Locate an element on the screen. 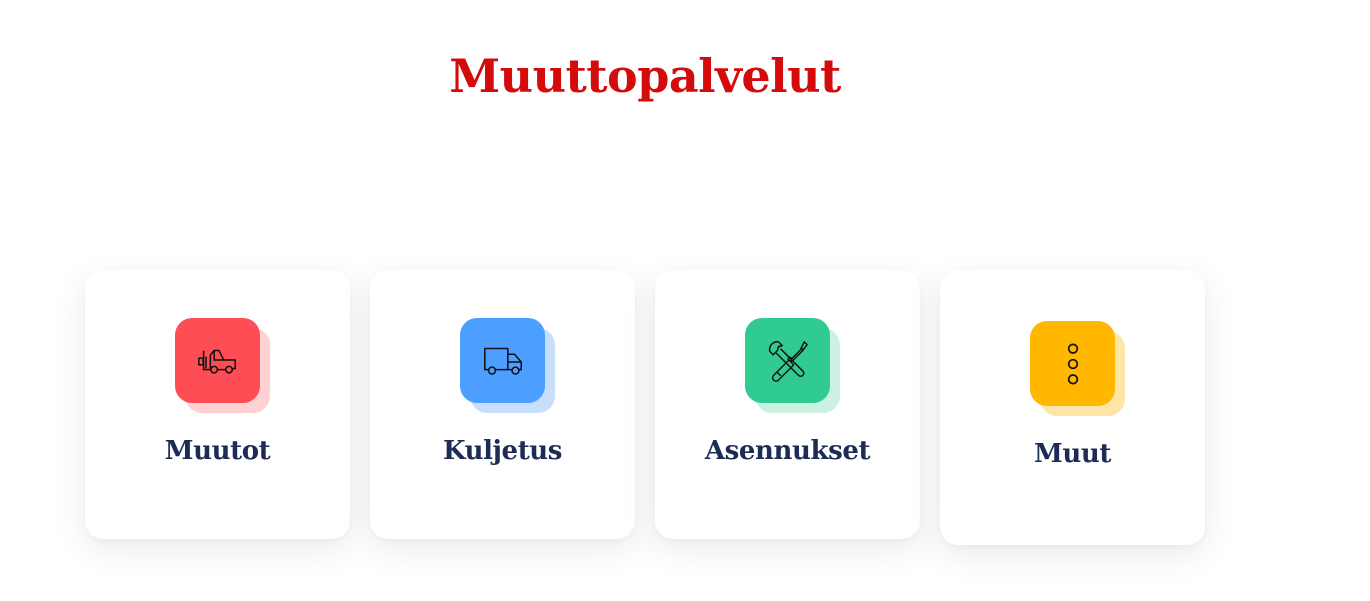  service-card-muut: Muut is located at coordinates (1072, 407).